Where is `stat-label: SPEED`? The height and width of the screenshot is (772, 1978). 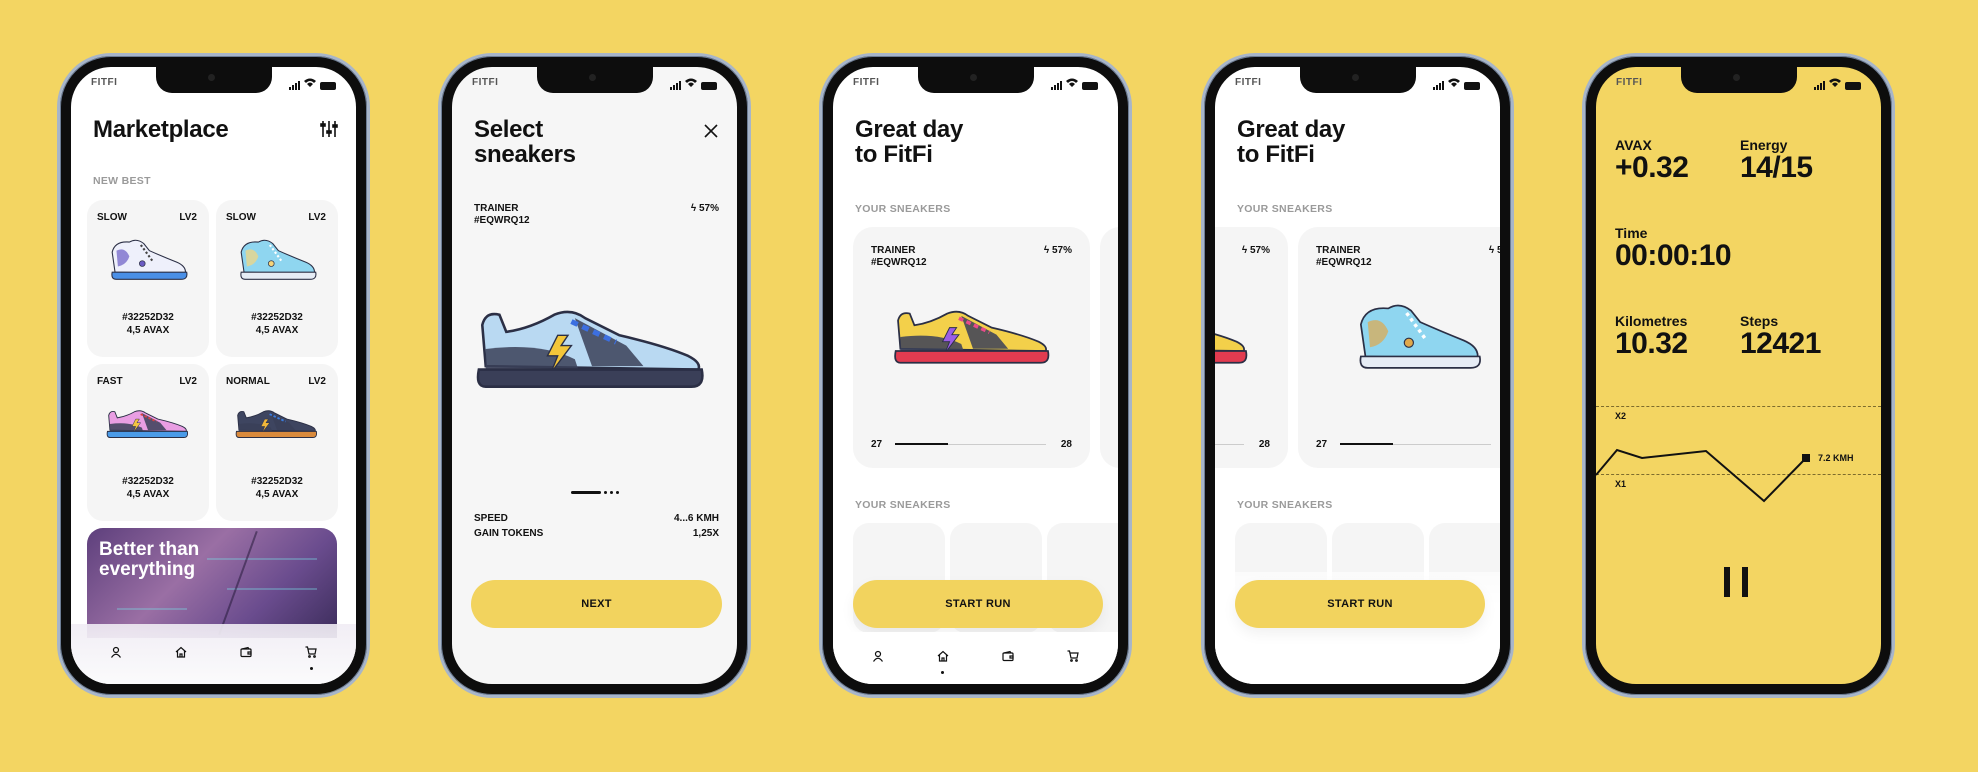
stat-label: SPEED is located at coordinates (491, 518).